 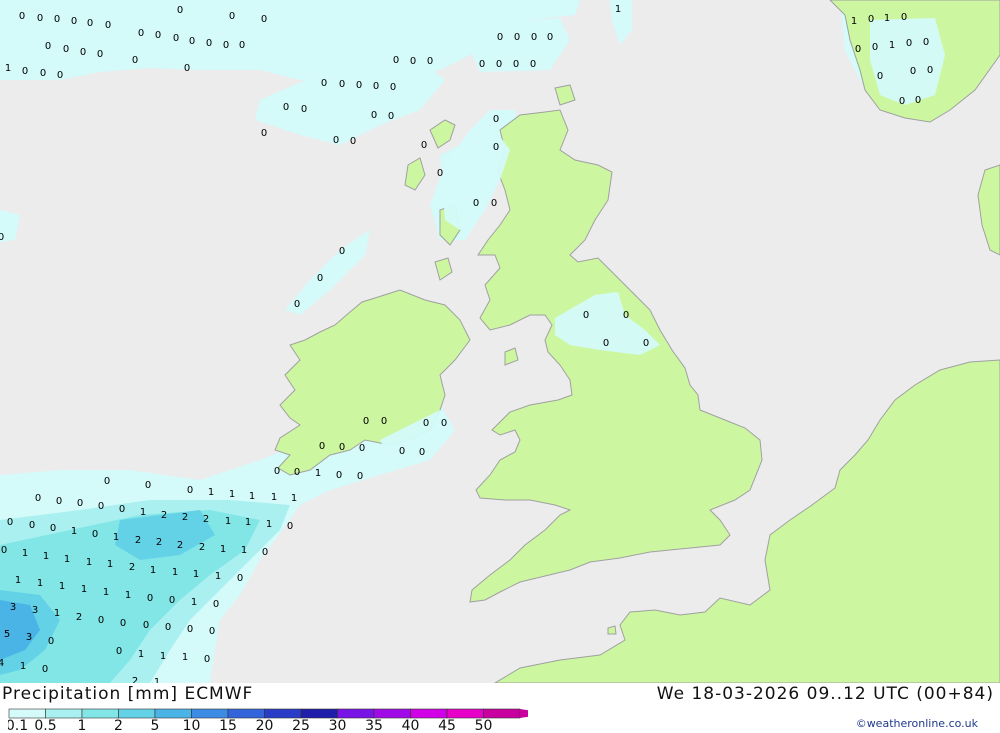 What do you see at coordinates (128, 694) in the screenshot?
I see `map-title: Precipitation [mm] ECMWF` at bounding box center [128, 694].